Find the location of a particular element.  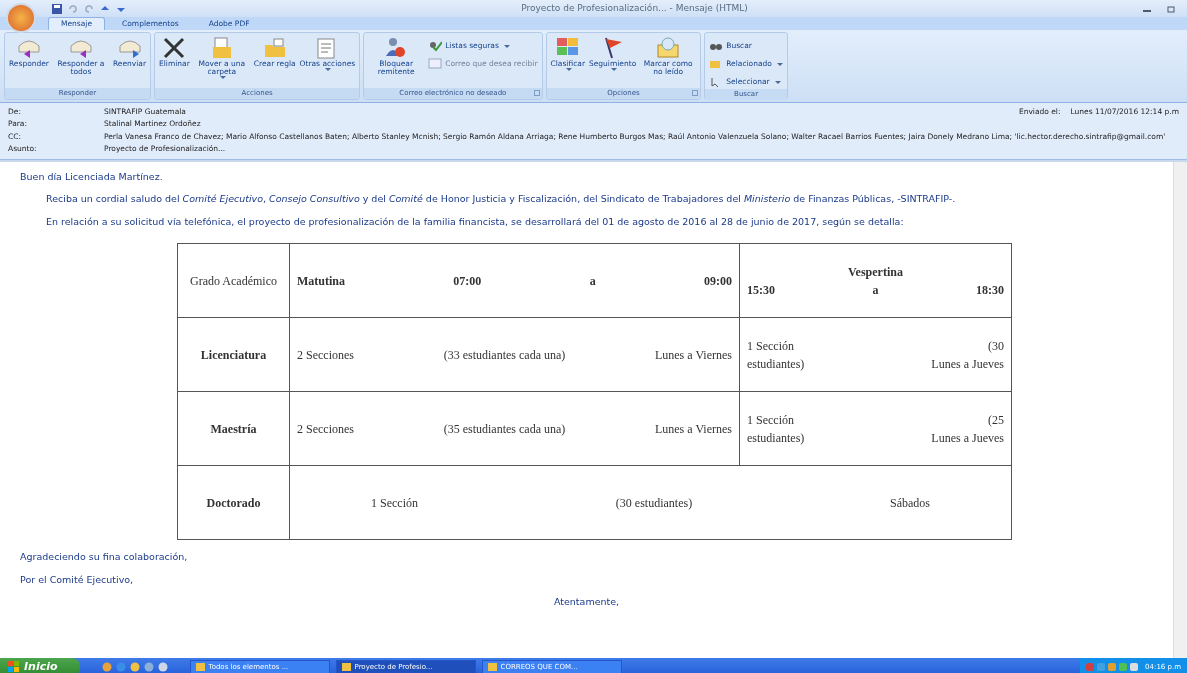

cell-text: 18:30 is located at coordinates (990, 290).